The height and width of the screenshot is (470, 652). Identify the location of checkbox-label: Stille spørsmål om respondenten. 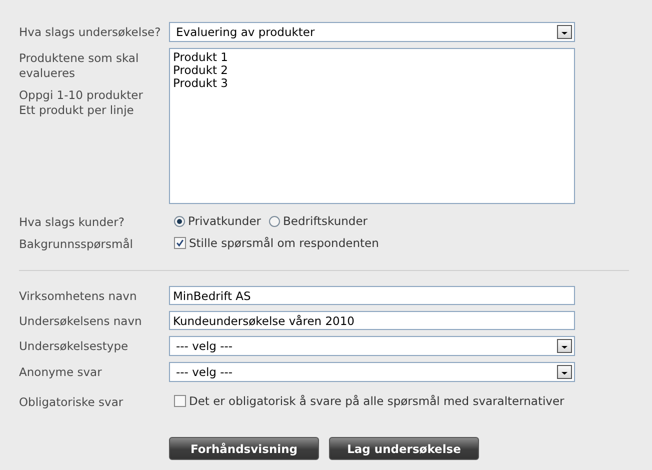
(284, 243).